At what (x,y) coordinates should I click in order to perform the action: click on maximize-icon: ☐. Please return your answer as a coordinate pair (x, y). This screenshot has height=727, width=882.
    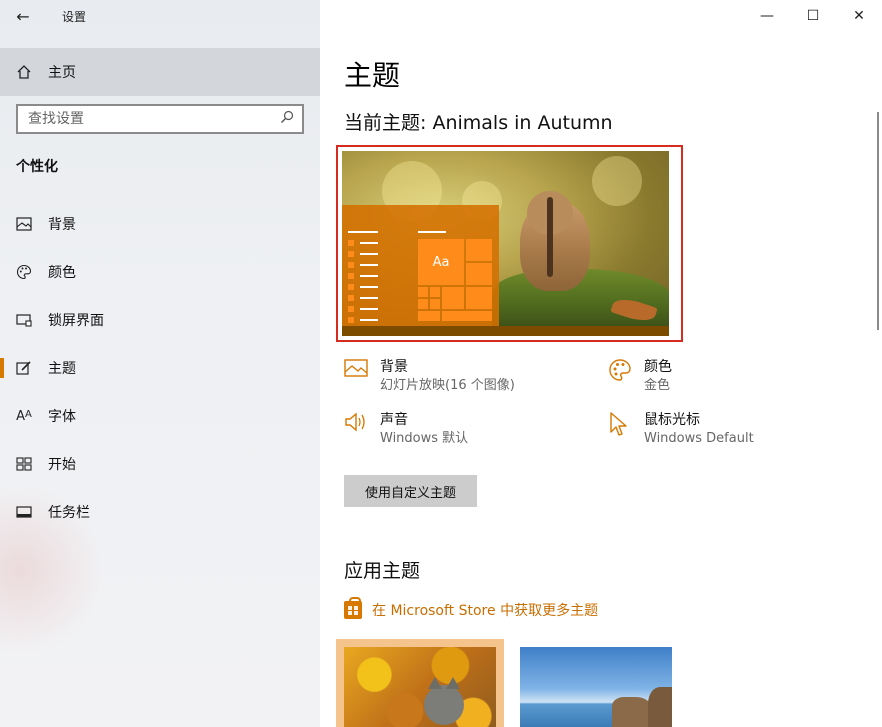
    Looking at the image, I should click on (813, 16).